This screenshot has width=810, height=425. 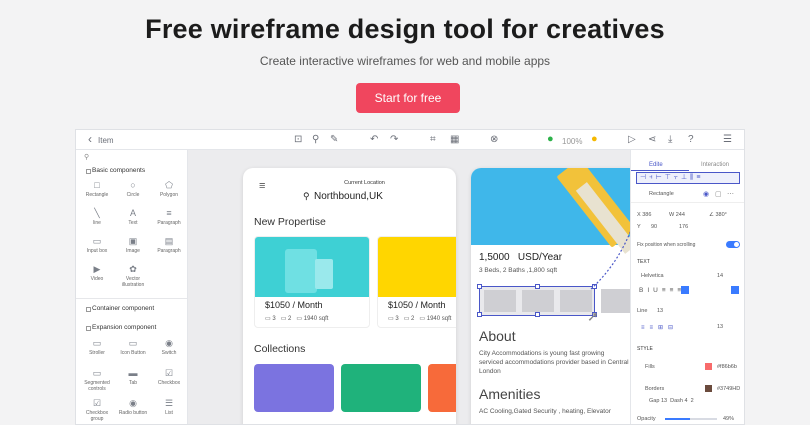 What do you see at coordinates (656, 165) in the screenshot?
I see `tab-edit: Edite` at bounding box center [656, 165].